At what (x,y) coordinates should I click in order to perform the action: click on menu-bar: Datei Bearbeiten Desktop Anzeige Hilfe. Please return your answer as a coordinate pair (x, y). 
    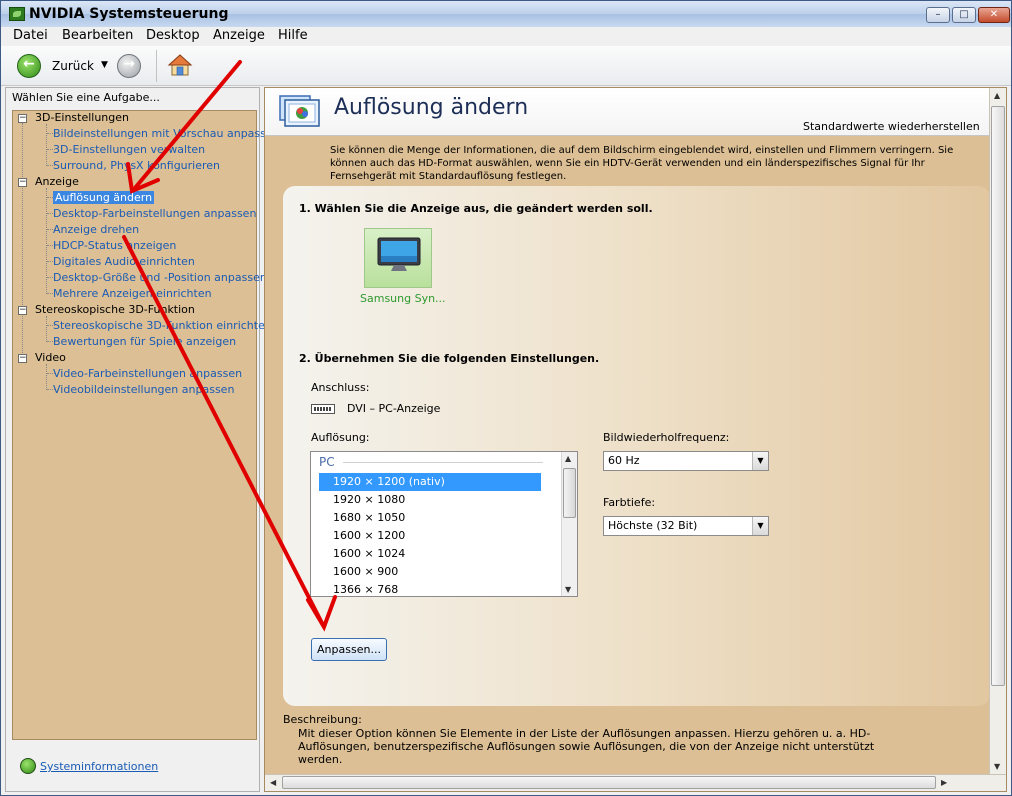
    Looking at the image, I should click on (506, 36).